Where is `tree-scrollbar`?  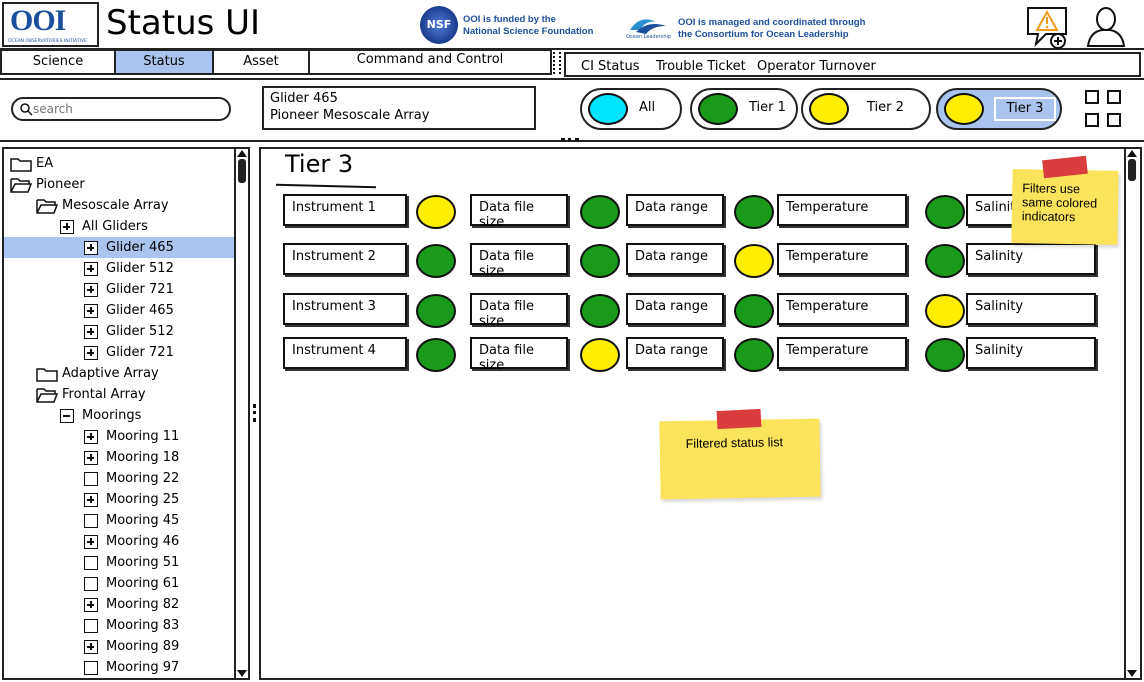
tree-scrollbar is located at coordinates (241, 413).